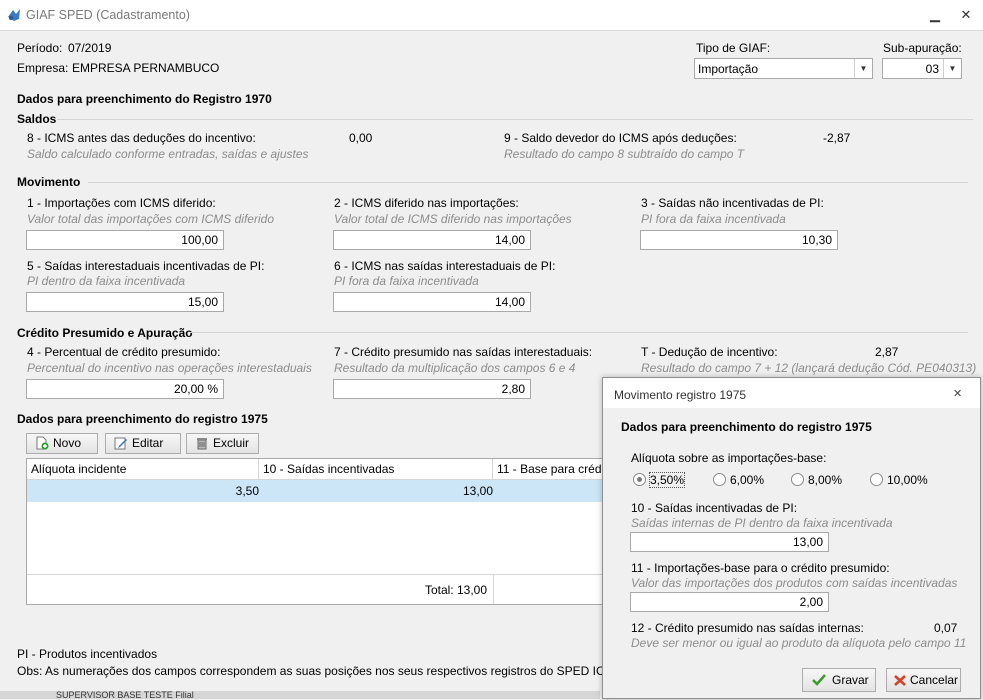  I want to click on excluir-button: Excluir, so click(222, 443).